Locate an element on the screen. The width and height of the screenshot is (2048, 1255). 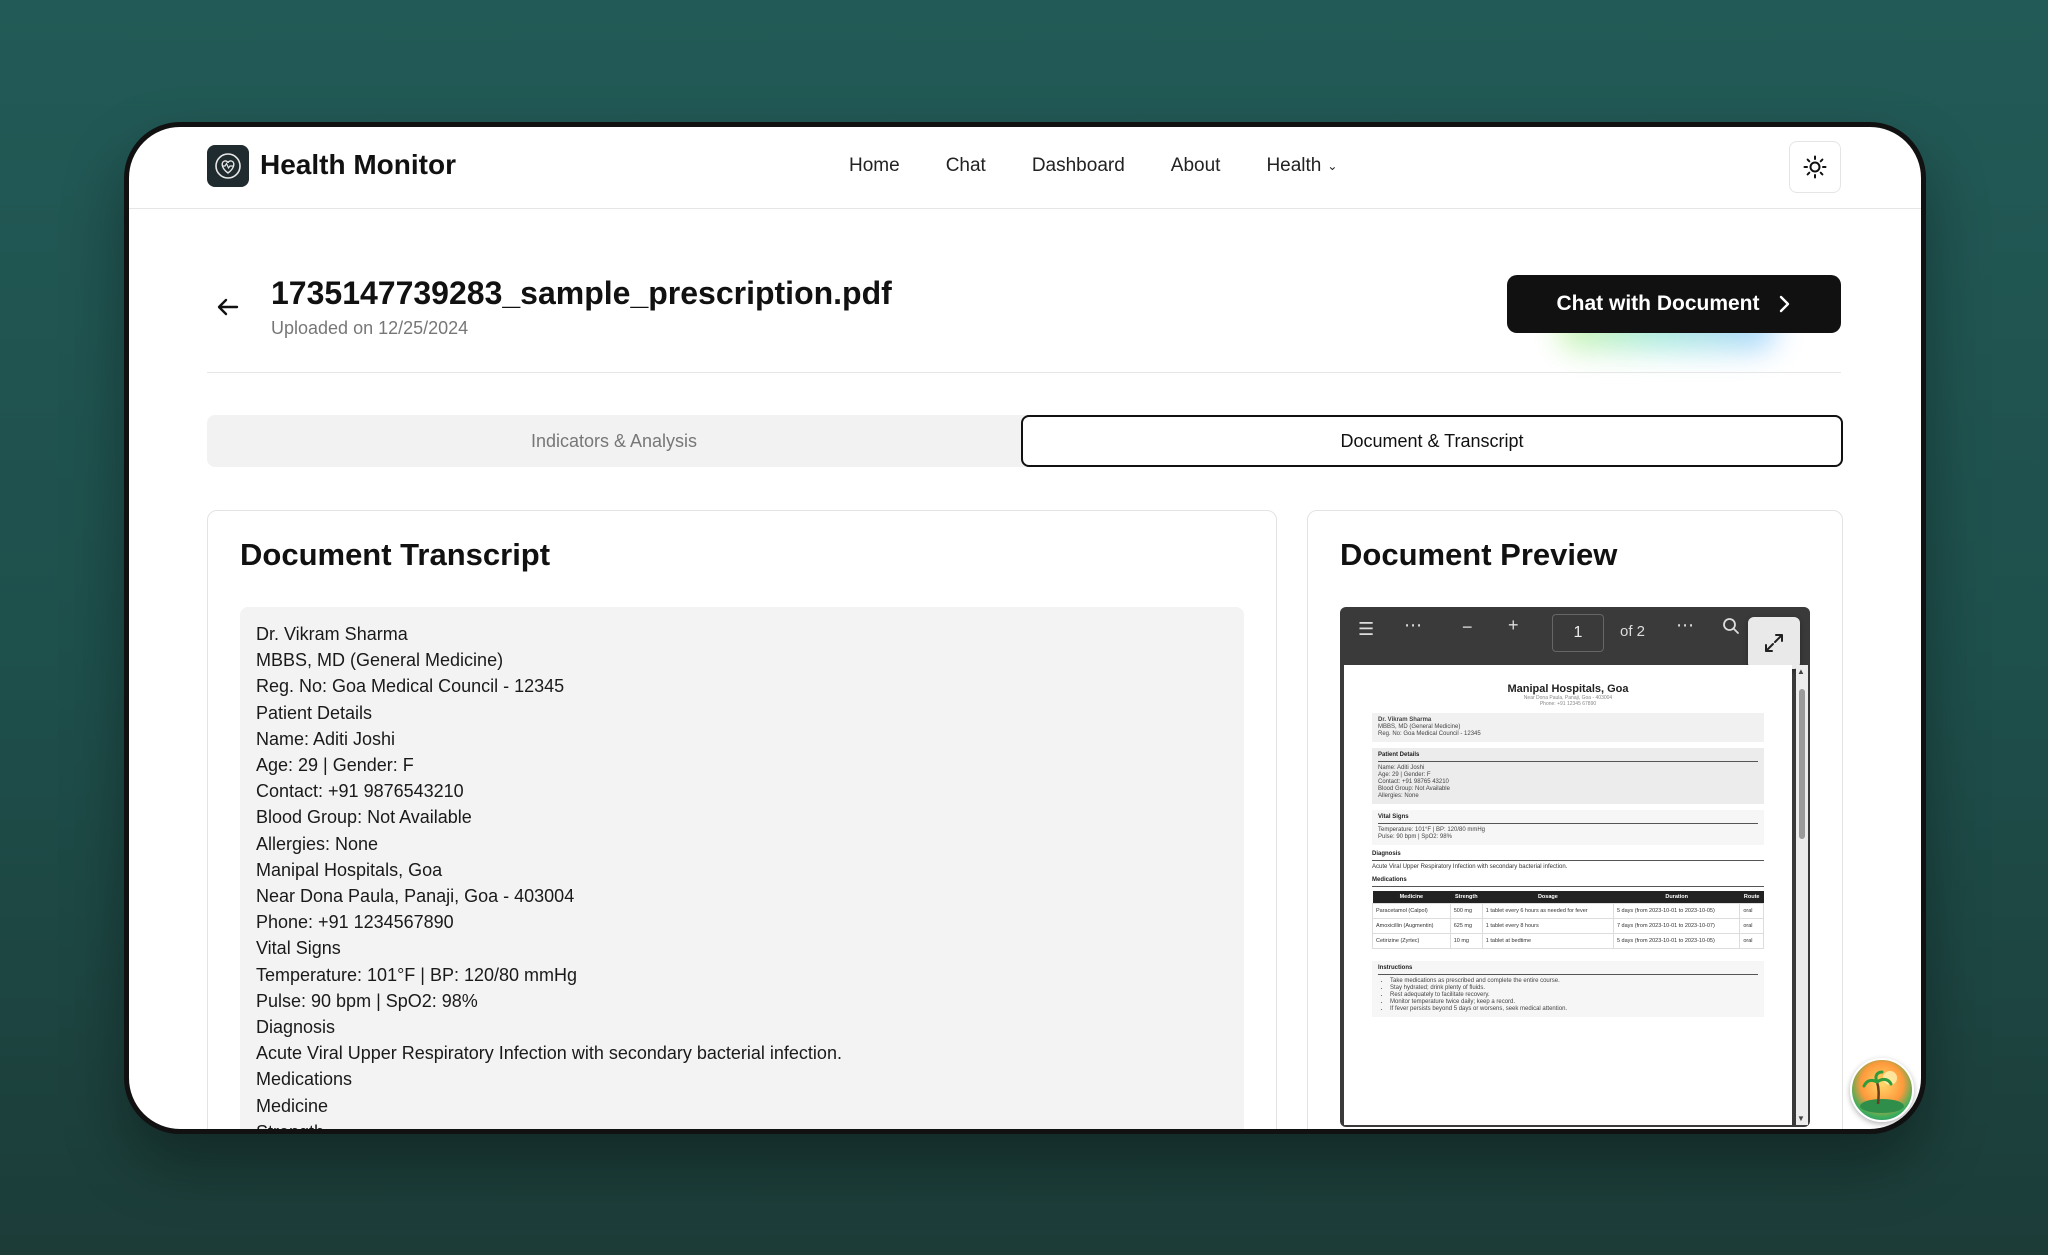
outline-list-icon: ☰ is located at coordinates (1366, 629).